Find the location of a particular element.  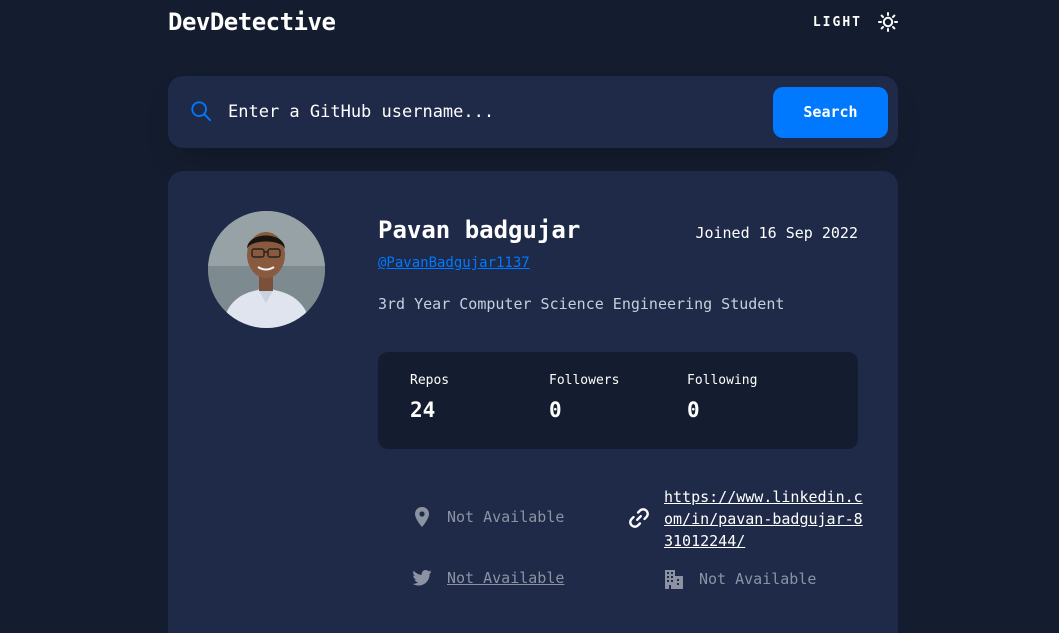

search-button: Search is located at coordinates (830, 112).